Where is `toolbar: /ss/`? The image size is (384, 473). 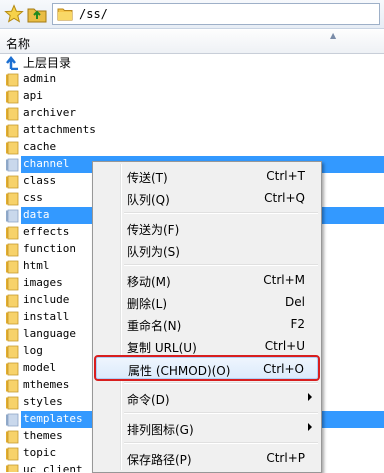
toolbar: /ss/ is located at coordinates (192, 14).